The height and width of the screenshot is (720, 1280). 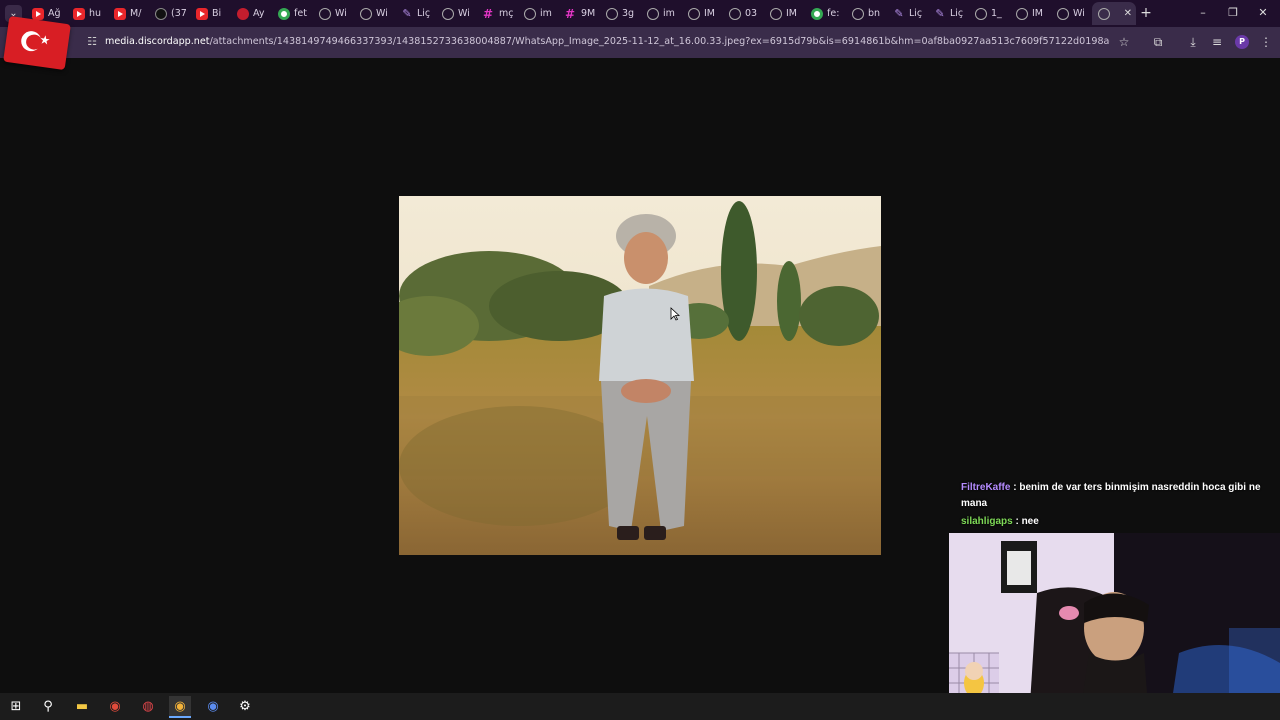 I want to click on url-domain: media.discordapp.net, so click(x=157, y=41).